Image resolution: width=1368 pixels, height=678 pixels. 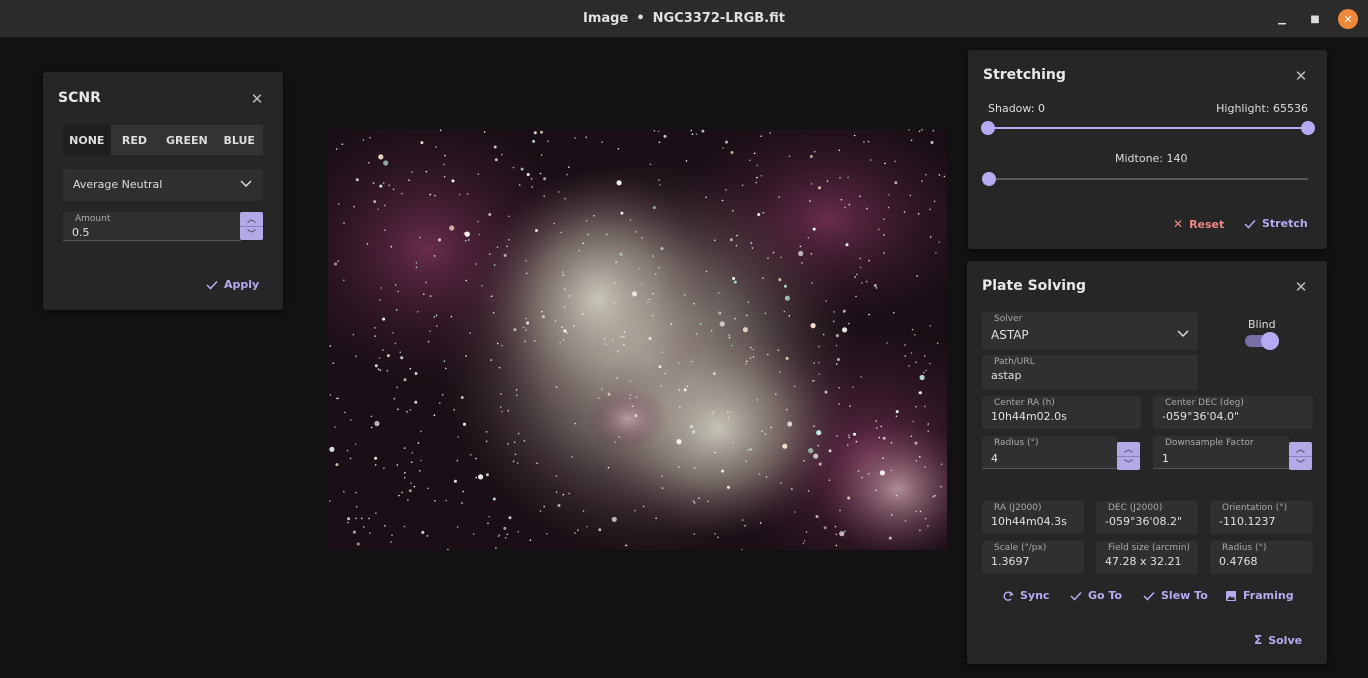 I want to click on center-dec-value: -059°36'04.0", so click(x=1201, y=416).